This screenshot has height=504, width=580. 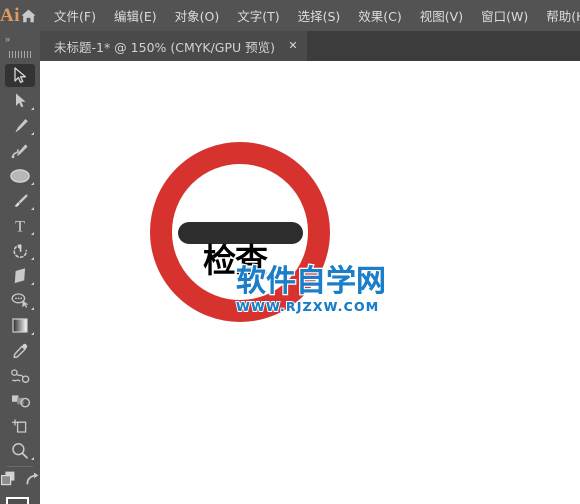 I want to click on fill-swatch, so click(x=17, y=500).